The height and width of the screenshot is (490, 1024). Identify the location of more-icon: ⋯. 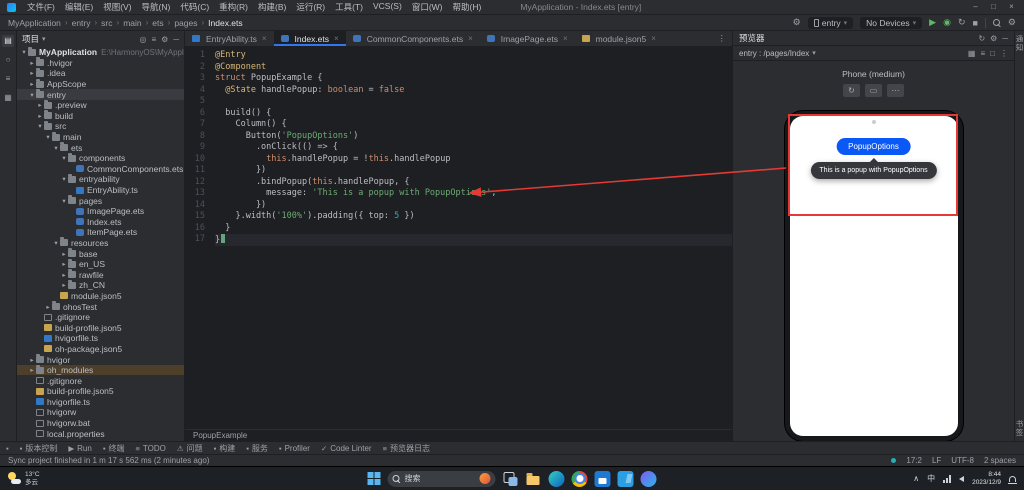
(895, 90).